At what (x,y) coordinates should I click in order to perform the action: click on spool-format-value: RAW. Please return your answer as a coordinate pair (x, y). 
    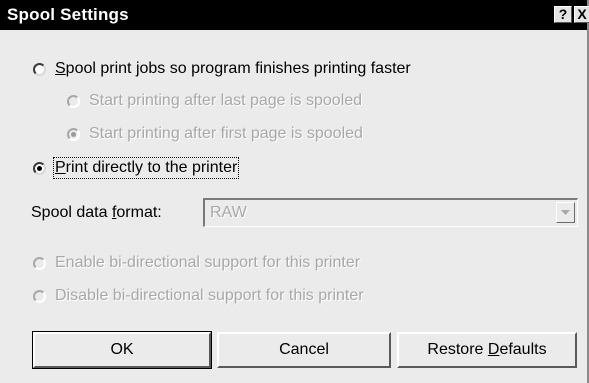
    Looking at the image, I should click on (228, 212).